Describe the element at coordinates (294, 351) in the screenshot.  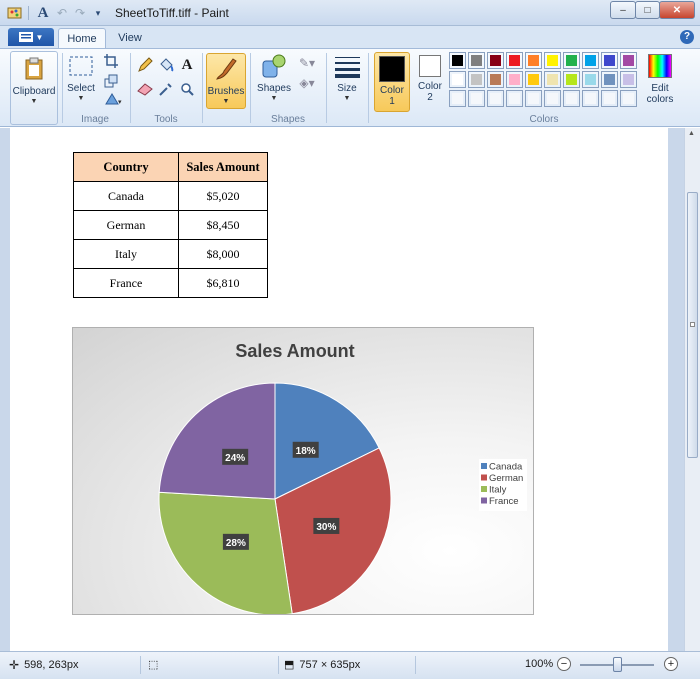
I see `chart-title: Sales Amount` at that location.